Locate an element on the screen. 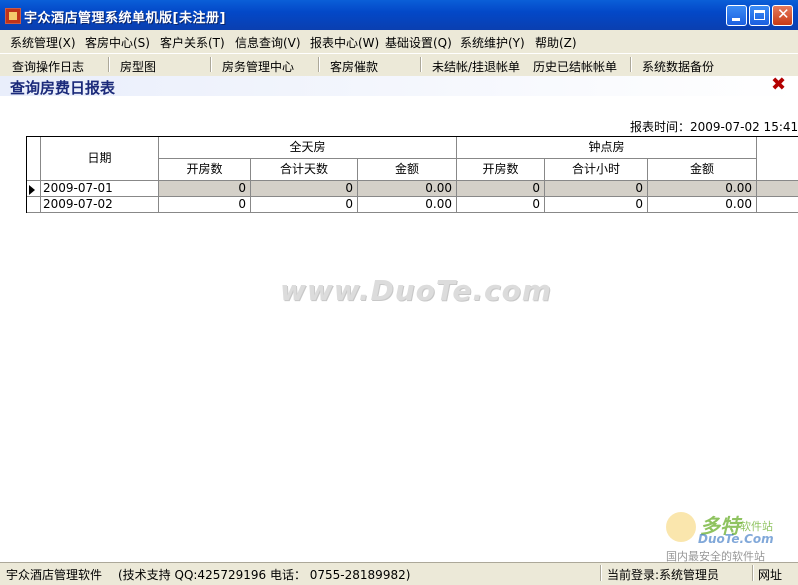  app-icon is located at coordinates (13, 16).